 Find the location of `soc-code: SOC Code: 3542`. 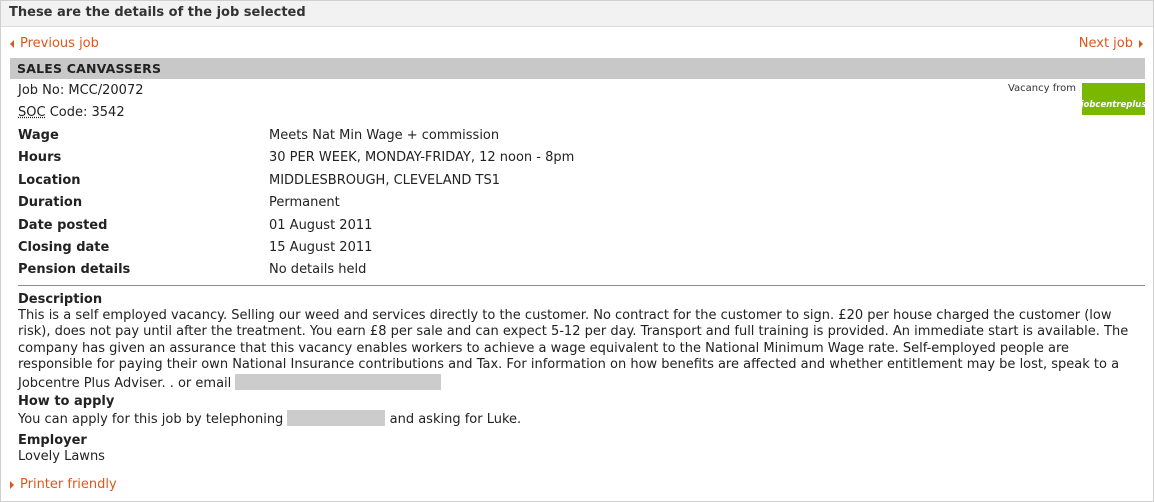

soc-code: SOC Code: 3542 is located at coordinates (71, 112).